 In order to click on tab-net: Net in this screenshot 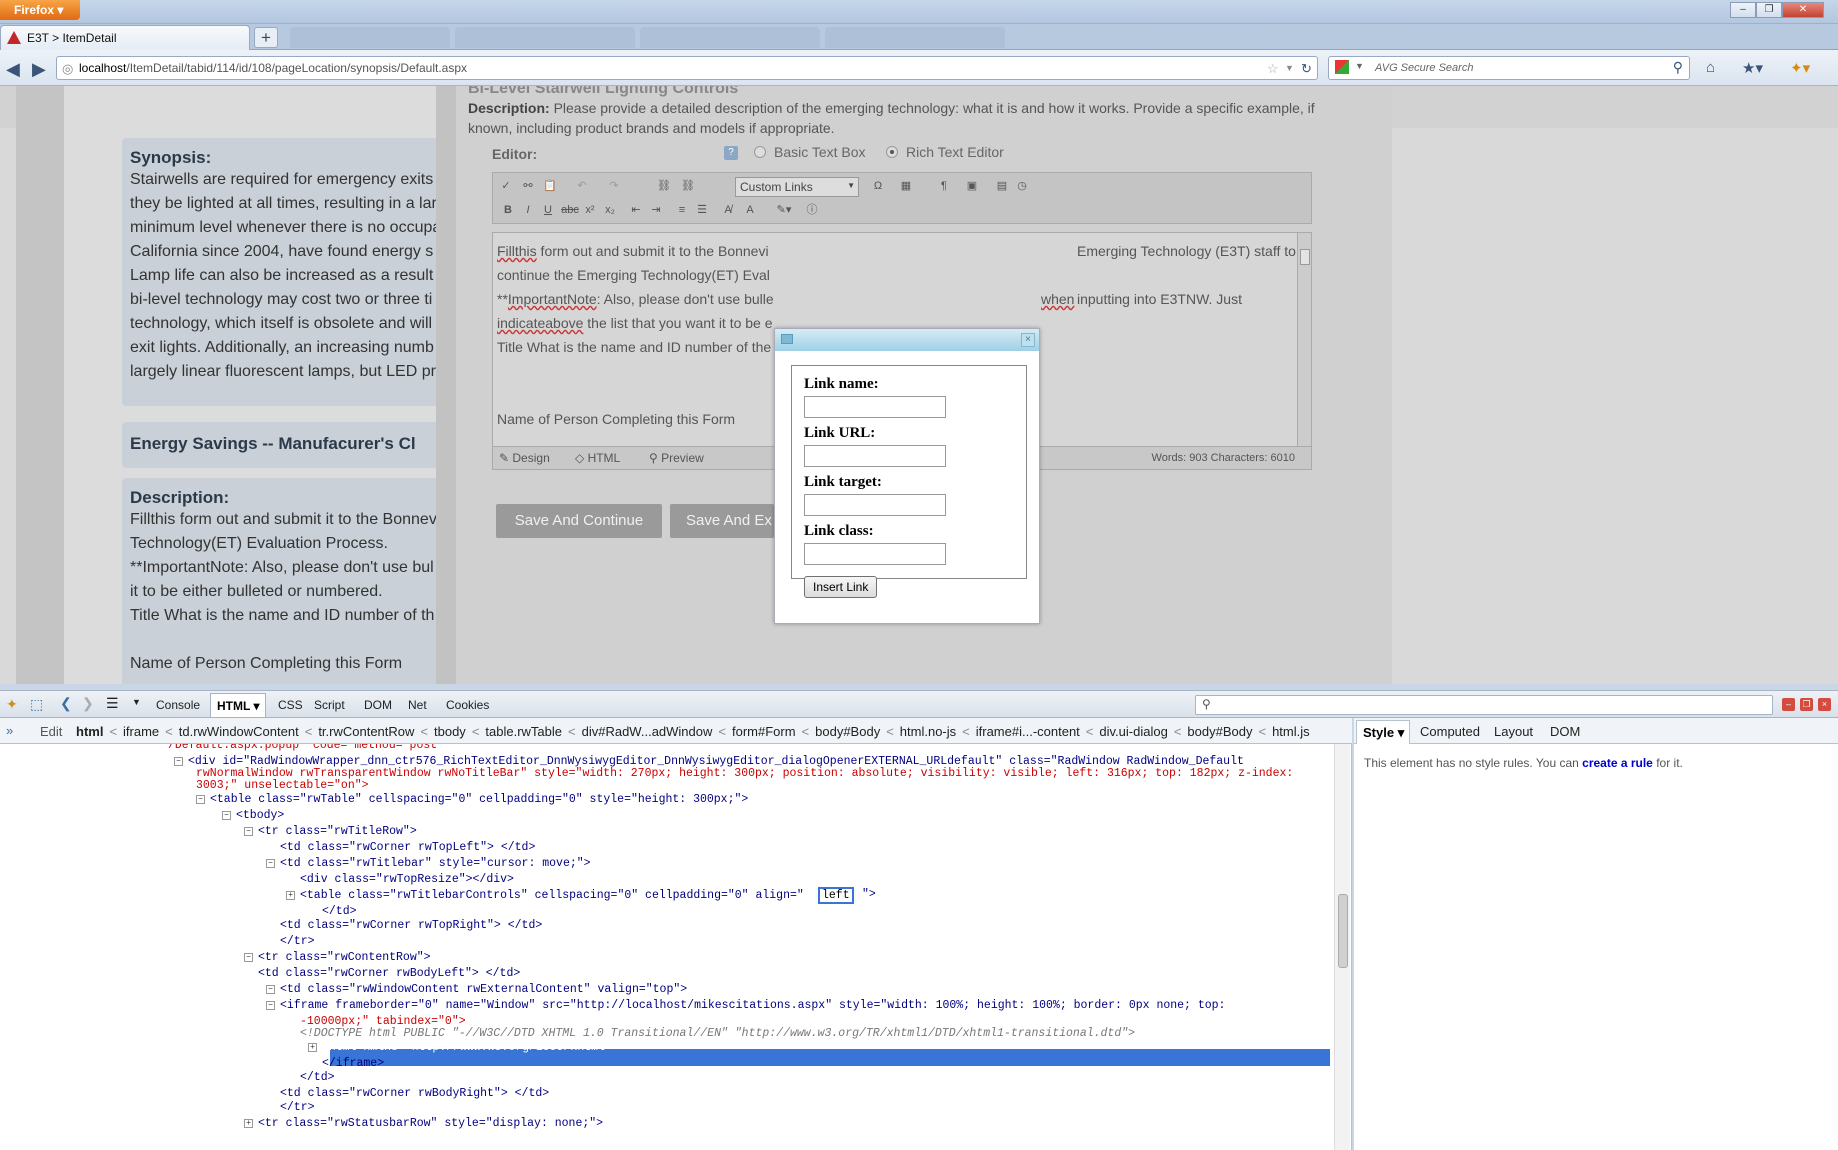, I will do `click(417, 705)`.